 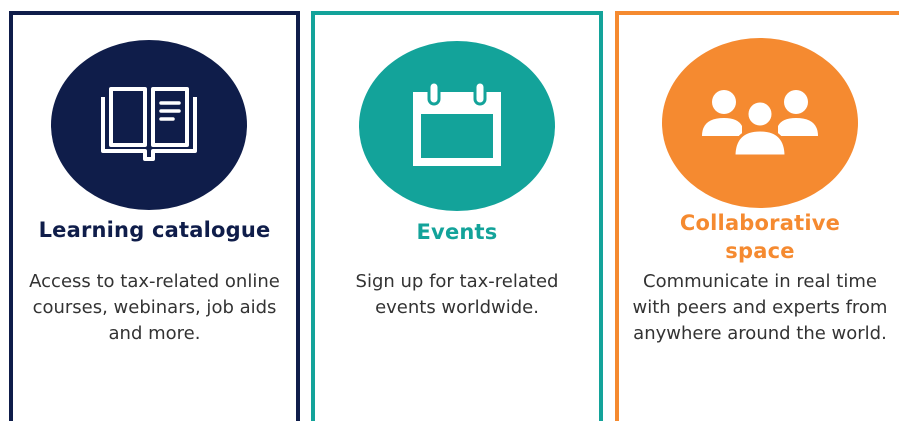 What do you see at coordinates (457, 232) in the screenshot?
I see `card-title: Events` at bounding box center [457, 232].